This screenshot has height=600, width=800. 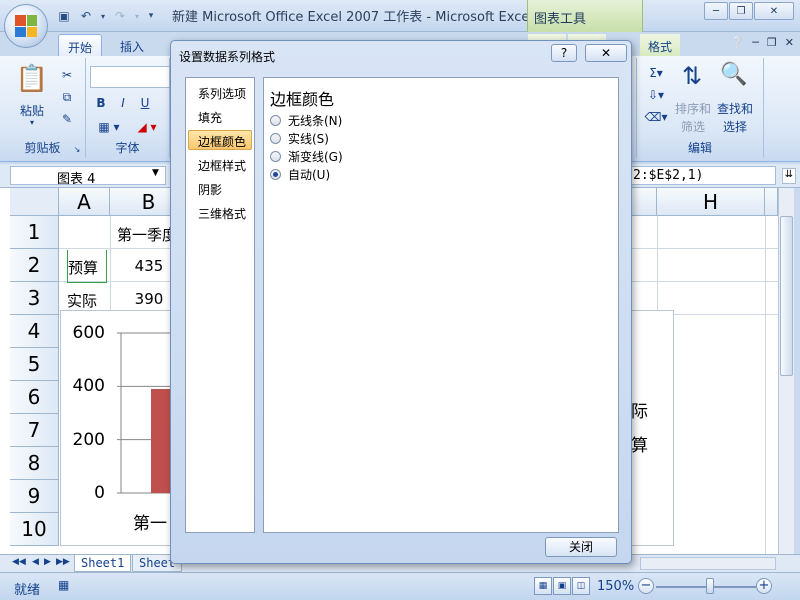 I want to click on clear-icon: ⌫▾, so click(x=656, y=117).